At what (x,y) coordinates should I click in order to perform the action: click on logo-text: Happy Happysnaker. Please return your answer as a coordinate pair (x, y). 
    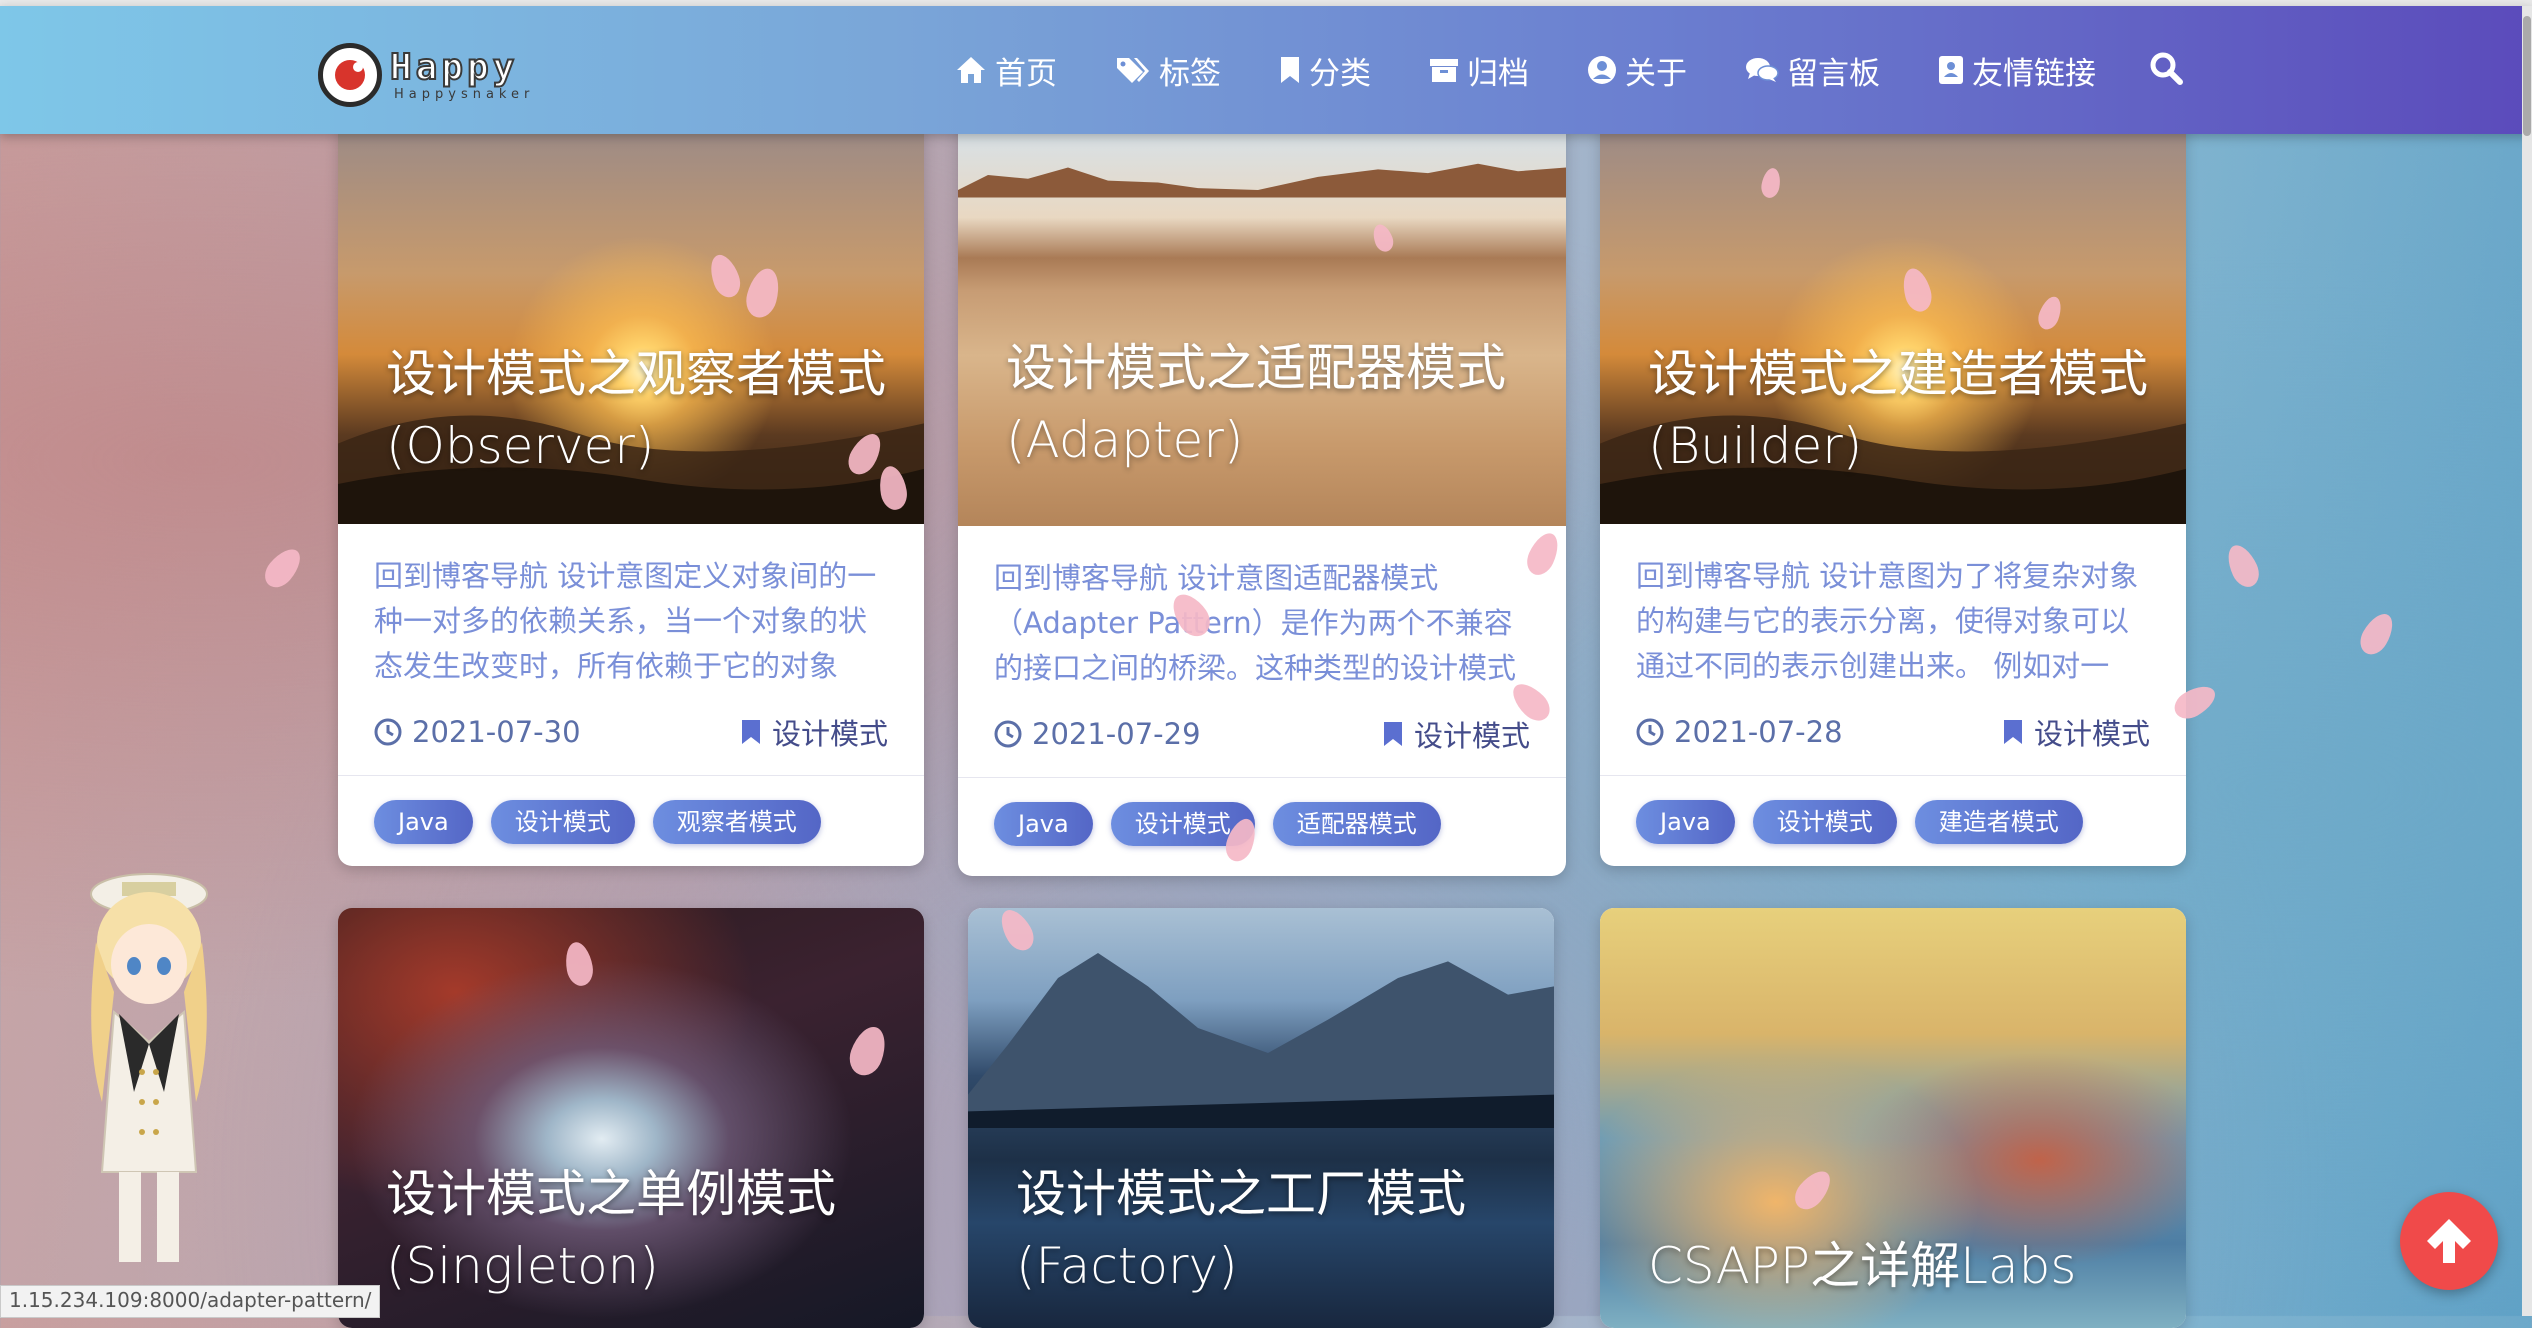
    Looking at the image, I should click on (462, 74).